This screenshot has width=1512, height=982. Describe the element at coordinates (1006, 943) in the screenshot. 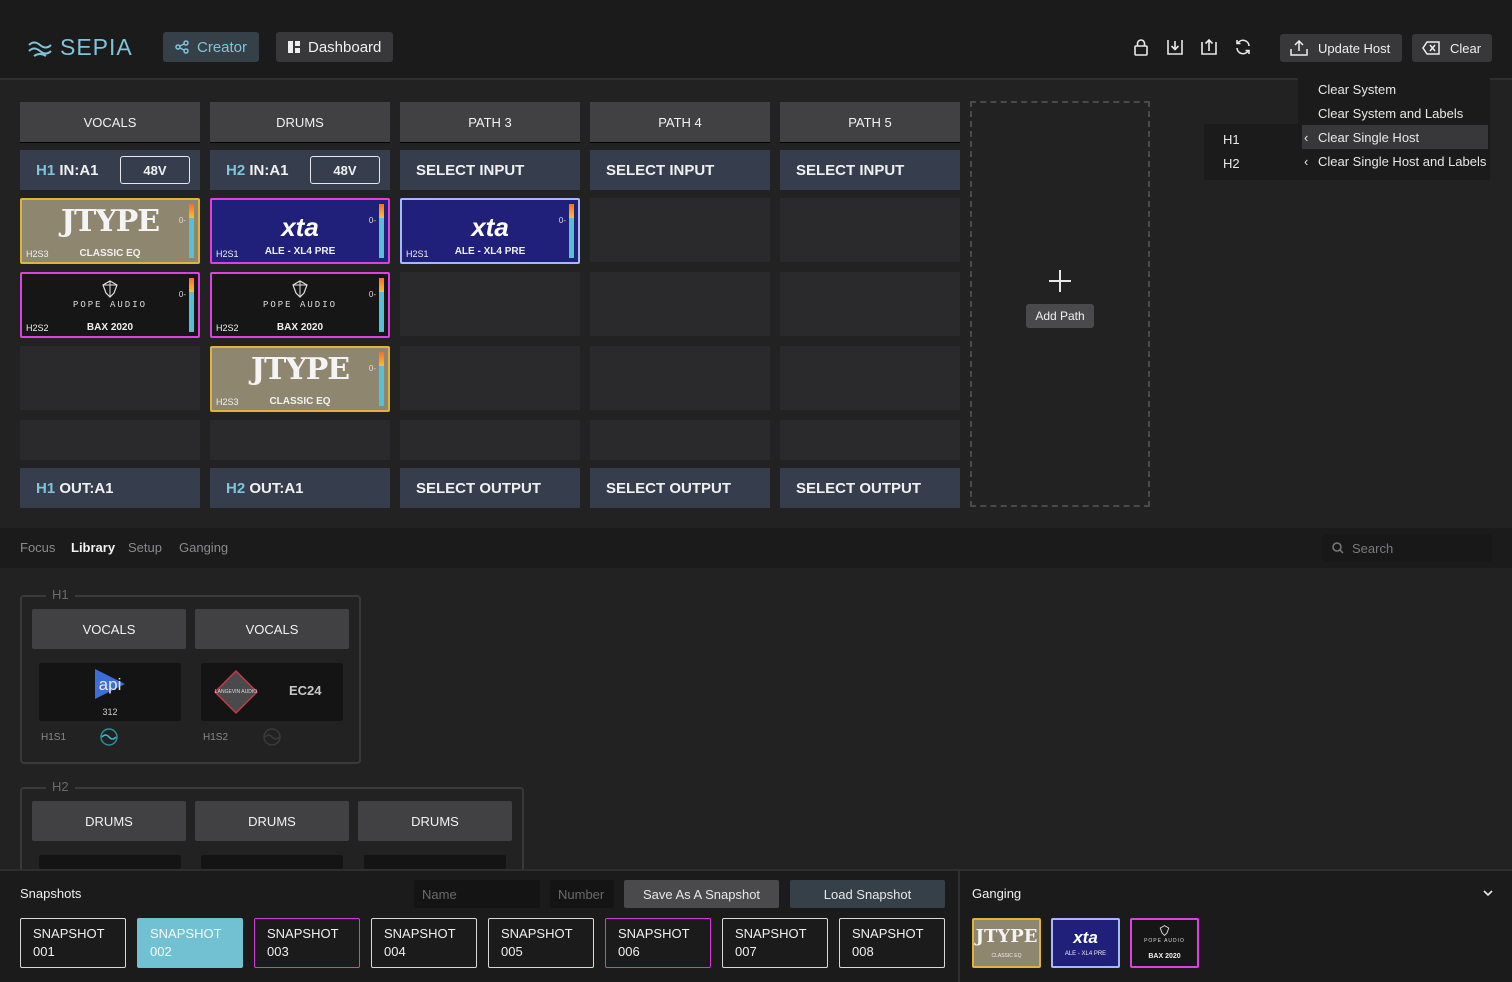

I see `ganging-tile-jtype: JTYPE CLASSIC EQ` at that location.